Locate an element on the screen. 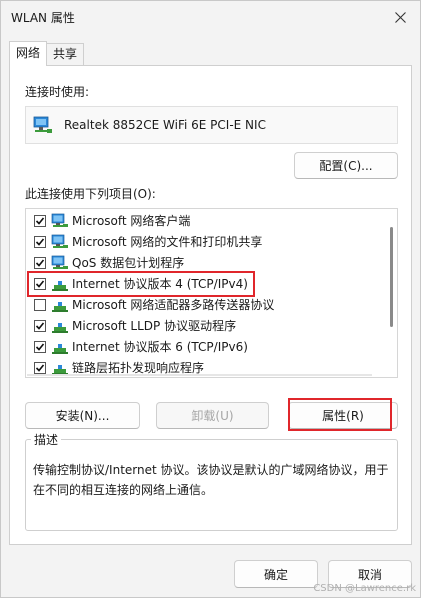  ok-button: 确定 is located at coordinates (276, 574).